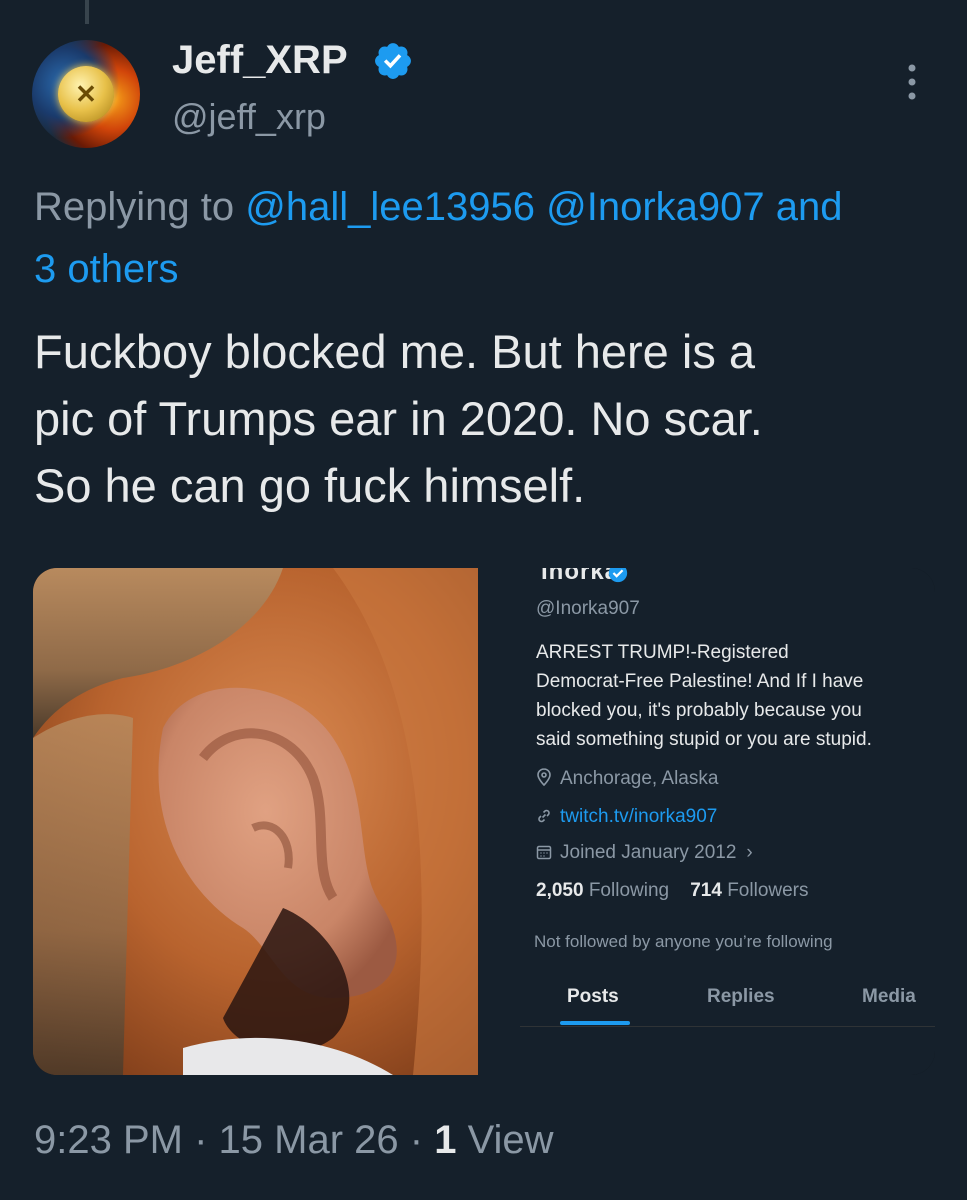 Image resolution: width=967 pixels, height=1200 pixels. Describe the element at coordinates (249, 117) in the screenshot. I see `author-handle: @jeff_xrp` at that location.